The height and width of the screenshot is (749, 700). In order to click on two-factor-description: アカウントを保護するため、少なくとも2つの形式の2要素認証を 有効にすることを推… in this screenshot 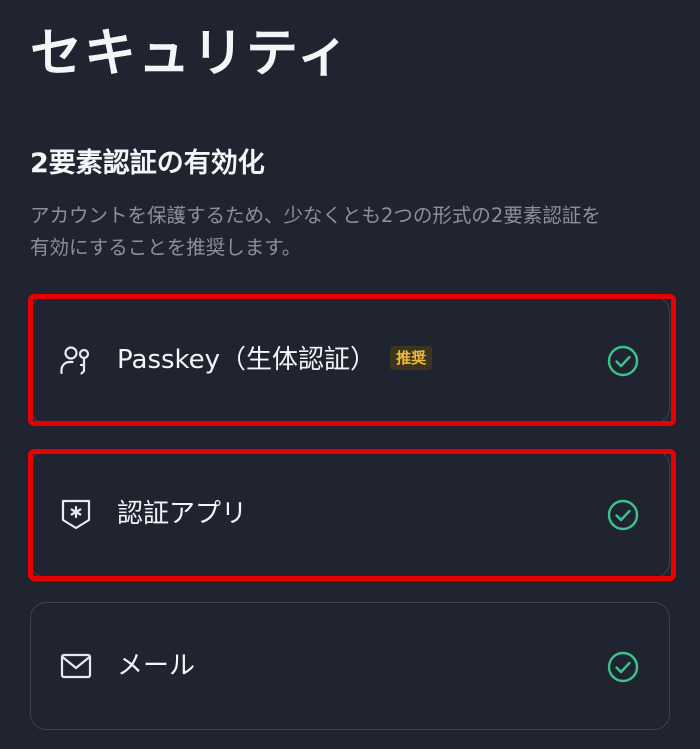, I will do `click(315, 231)`.